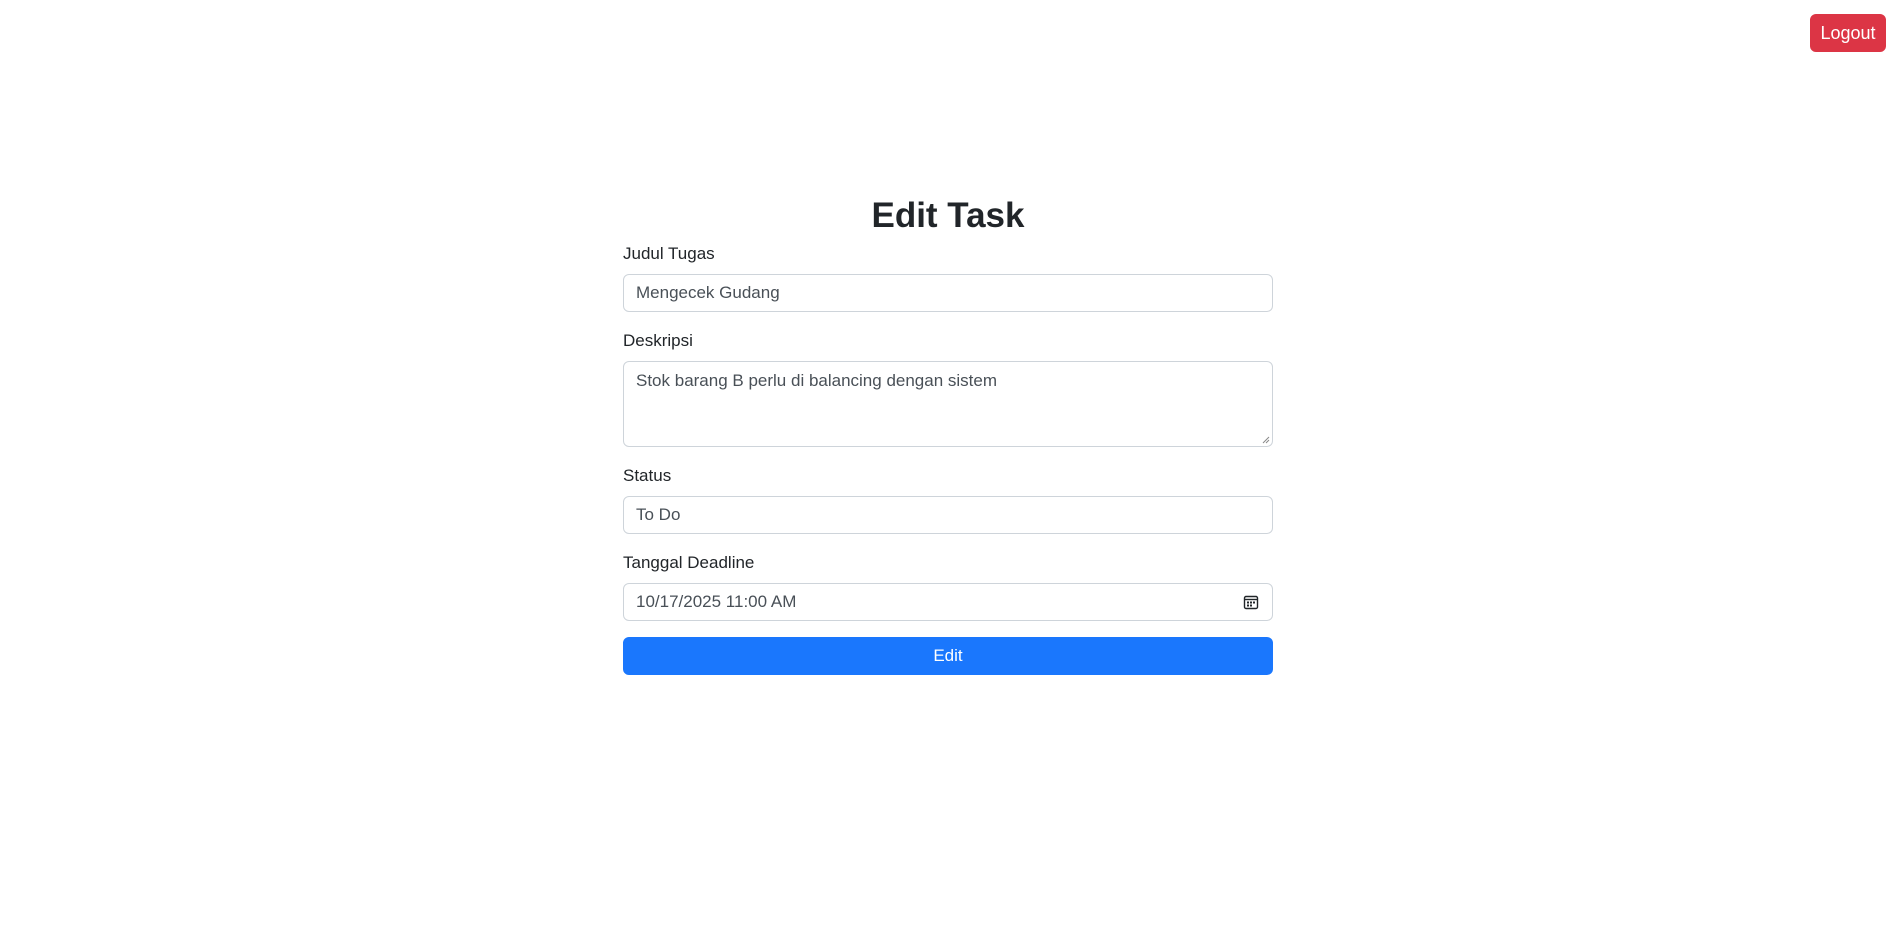  What do you see at coordinates (1848, 33) in the screenshot?
I see `logout-button: Logout` at bounding box center [1848, 33].